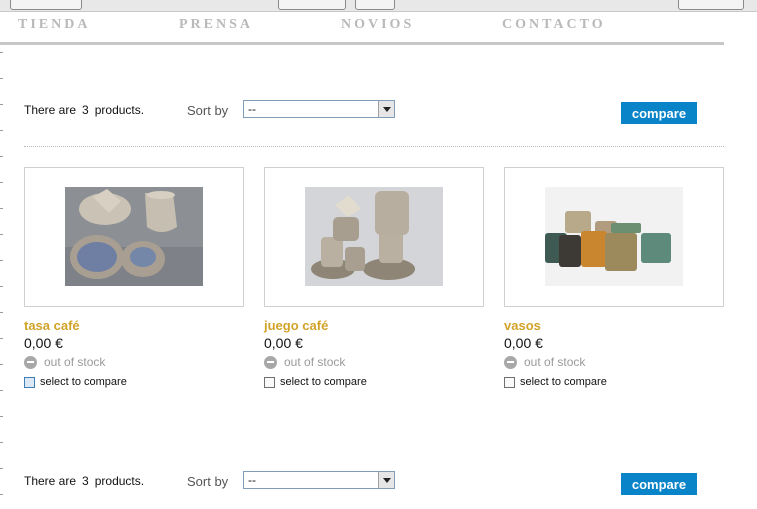 This screenshot has height=509, width=757. What do you see at coordinates (54, 25) in the screenshot?
I see `nav-item-tienda: TIENDA` at bounding box center [54, 25].